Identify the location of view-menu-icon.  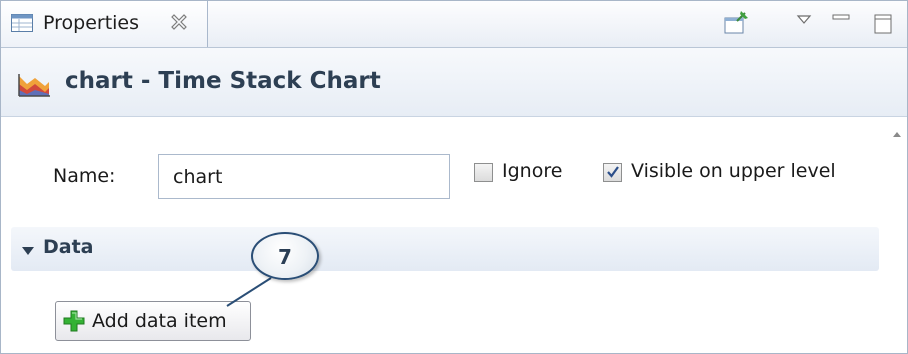
(806, 23).